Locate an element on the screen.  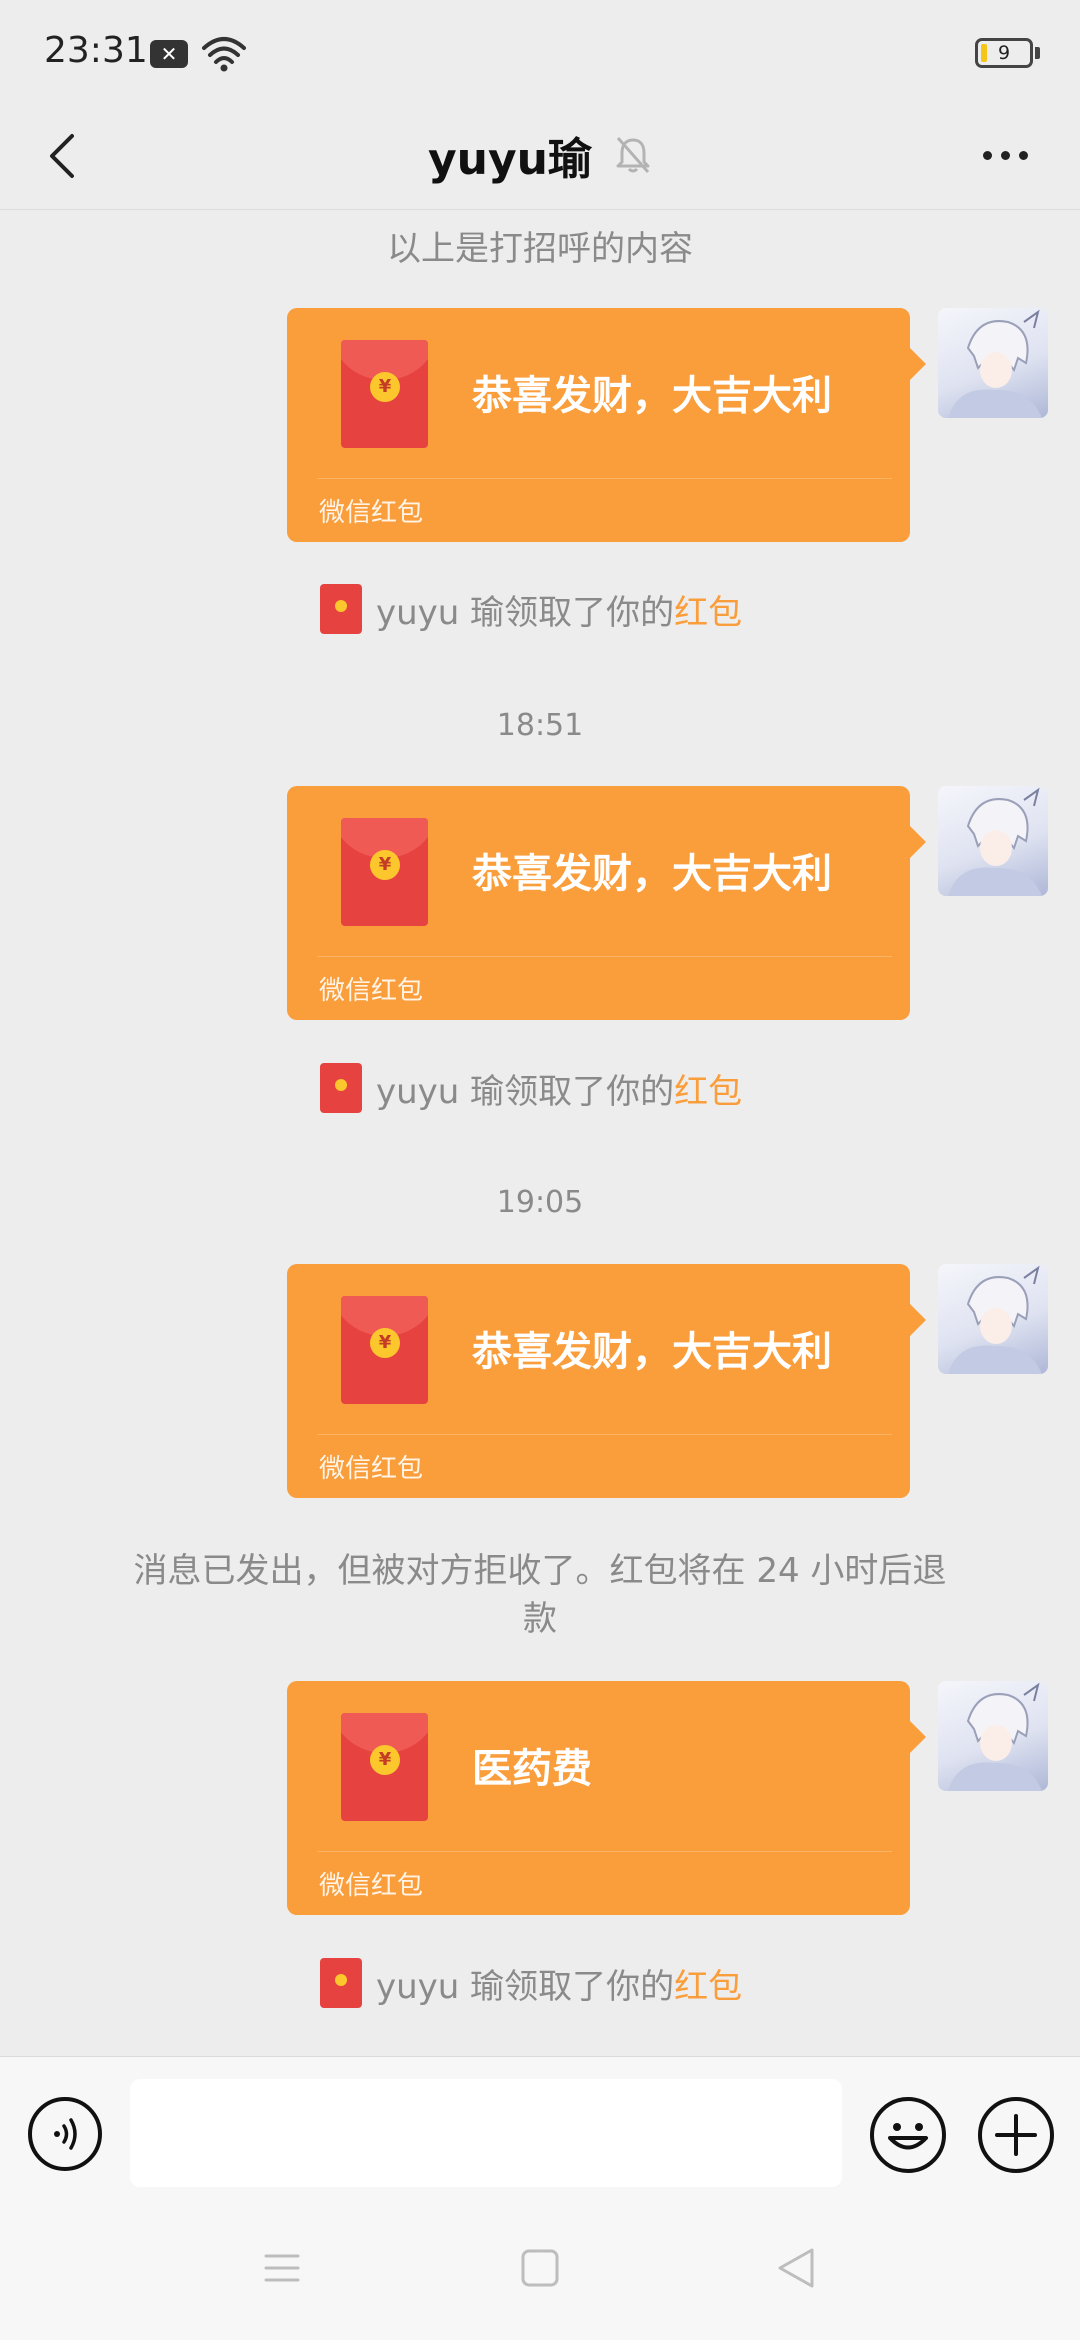
input-bar is located at coordinates (540, 2126).